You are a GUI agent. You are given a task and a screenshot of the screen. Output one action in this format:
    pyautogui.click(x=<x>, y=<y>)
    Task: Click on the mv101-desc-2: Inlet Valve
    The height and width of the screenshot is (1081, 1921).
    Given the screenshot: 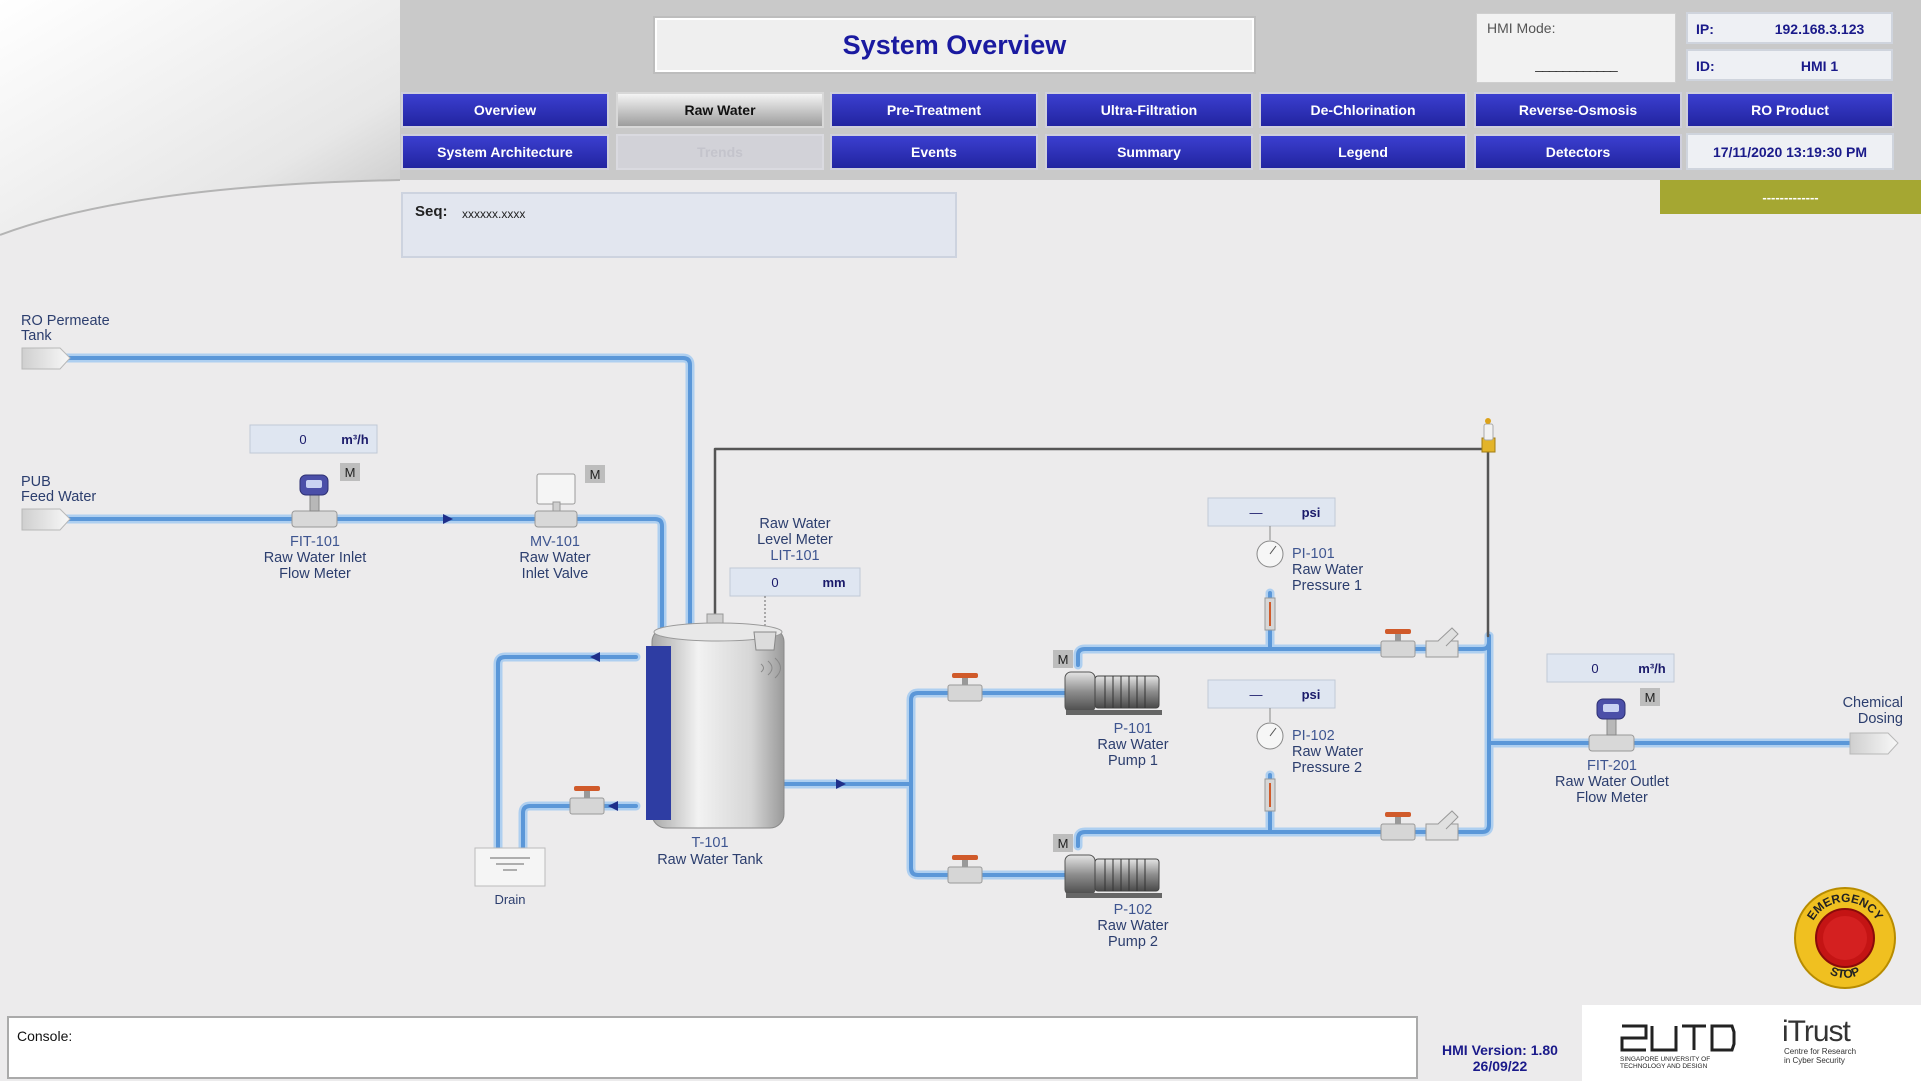 What is the action you would take?
    pyautogui.click(x=555, y=574)
    